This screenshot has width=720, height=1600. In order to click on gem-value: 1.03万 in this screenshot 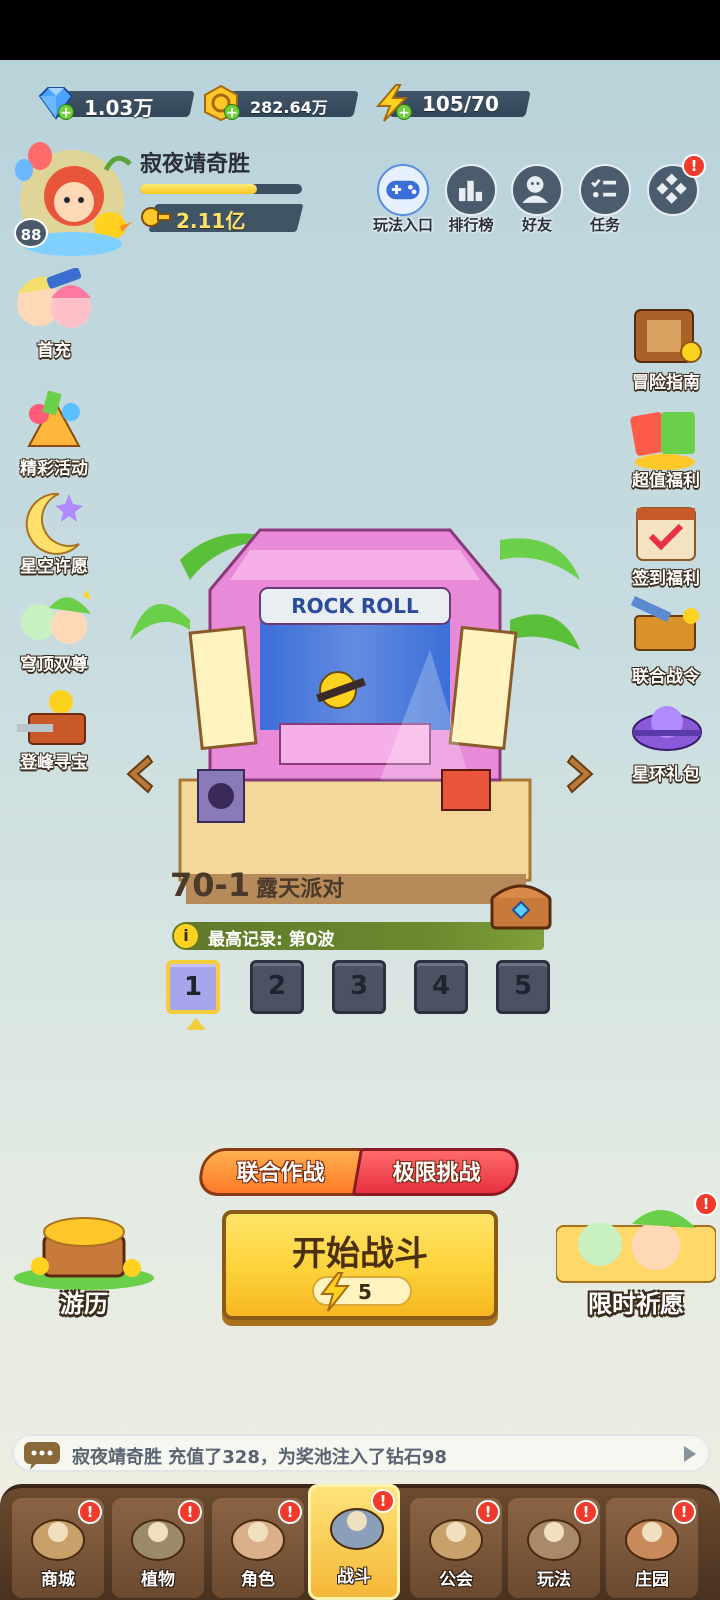, I will do `click(119, 108)`.